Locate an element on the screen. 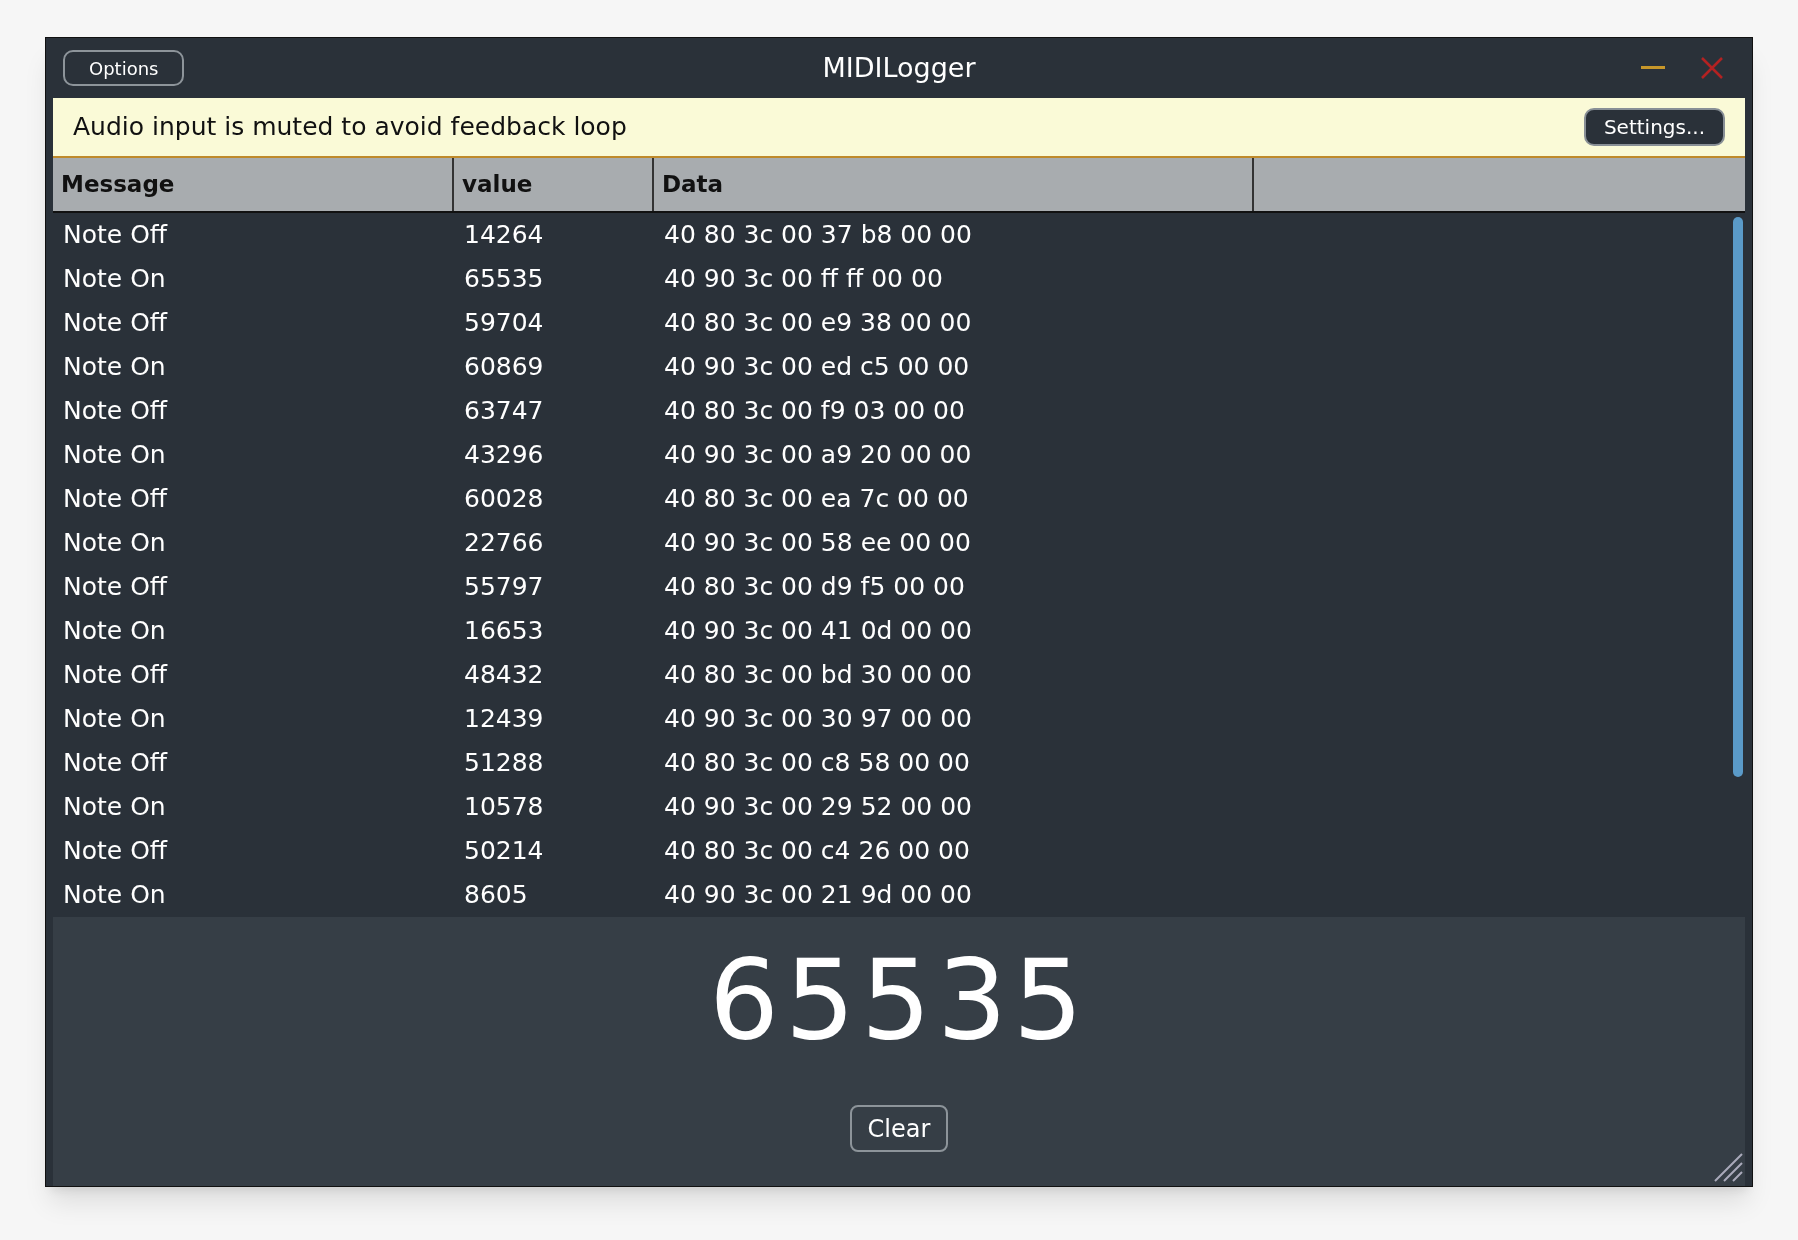 This screenshot has width=1798, height=1240. table-cell: 48432 is located at coordinates (504, 675).